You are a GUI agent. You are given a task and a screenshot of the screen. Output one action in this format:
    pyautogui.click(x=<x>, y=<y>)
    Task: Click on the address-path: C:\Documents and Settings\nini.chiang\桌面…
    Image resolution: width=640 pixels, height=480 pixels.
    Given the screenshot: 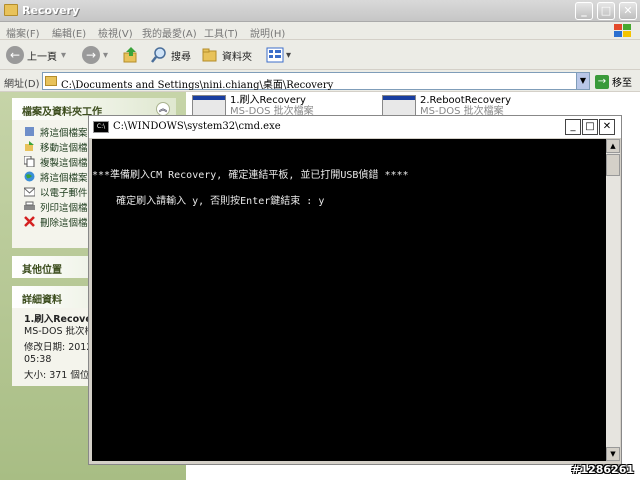 What is the action you would take?
    pyautogui.click(x=197, y=85)
    